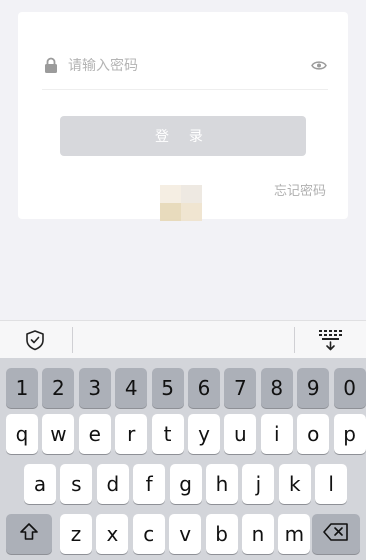  What do you see at coordinates (58, 434) in the screenshot?
I see `key-w: w` at bounding box center [58, 434].